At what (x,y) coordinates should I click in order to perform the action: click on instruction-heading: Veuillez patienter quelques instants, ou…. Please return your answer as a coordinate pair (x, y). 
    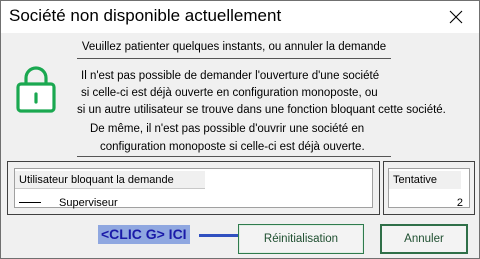
    Looking at the image, I should click on (234, 47).